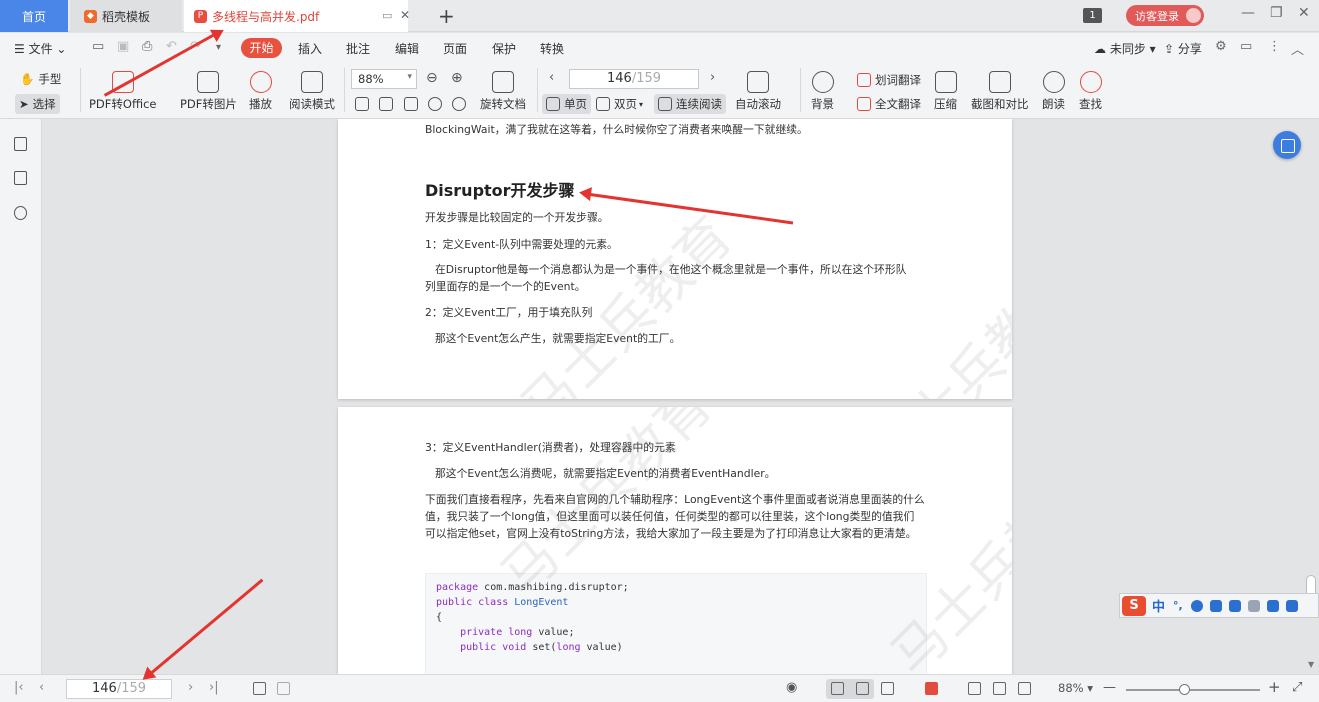 The image size is (1319, 702). Describe the element at coordinates (20, 144) in the screenshot. I see `bookmark-icon` at that location.